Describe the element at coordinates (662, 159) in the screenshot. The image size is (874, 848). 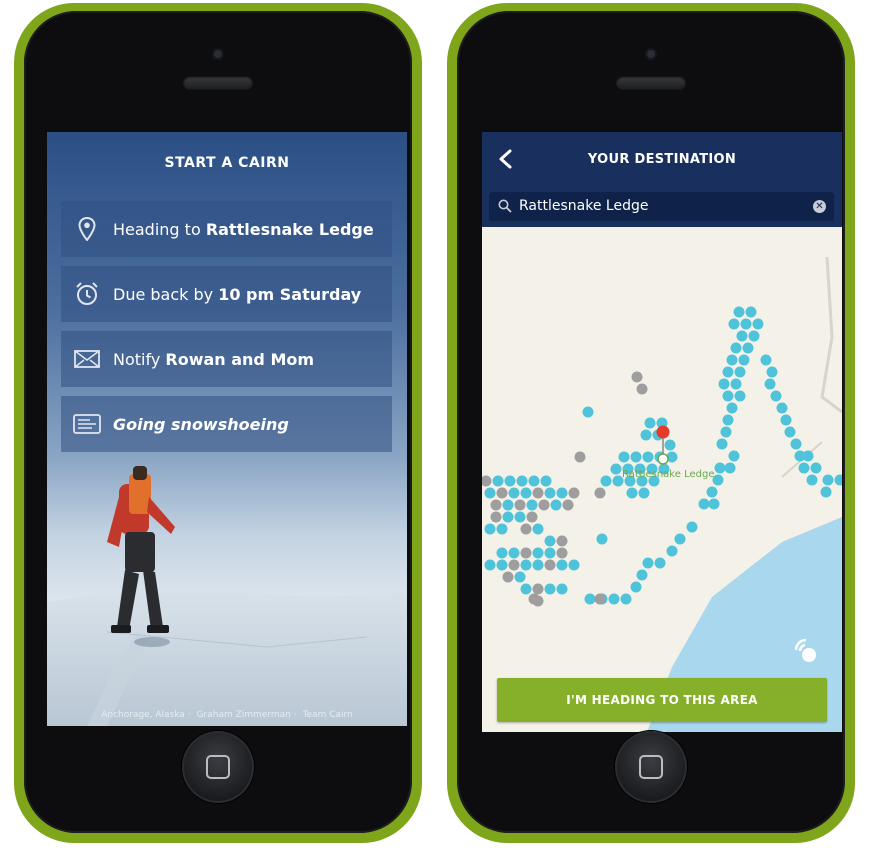
I see `screen-title: YOUR DESTINATION` at that location.